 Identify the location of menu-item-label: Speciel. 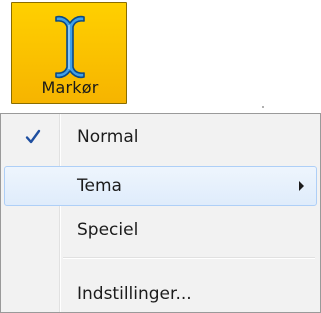
(108, 230).